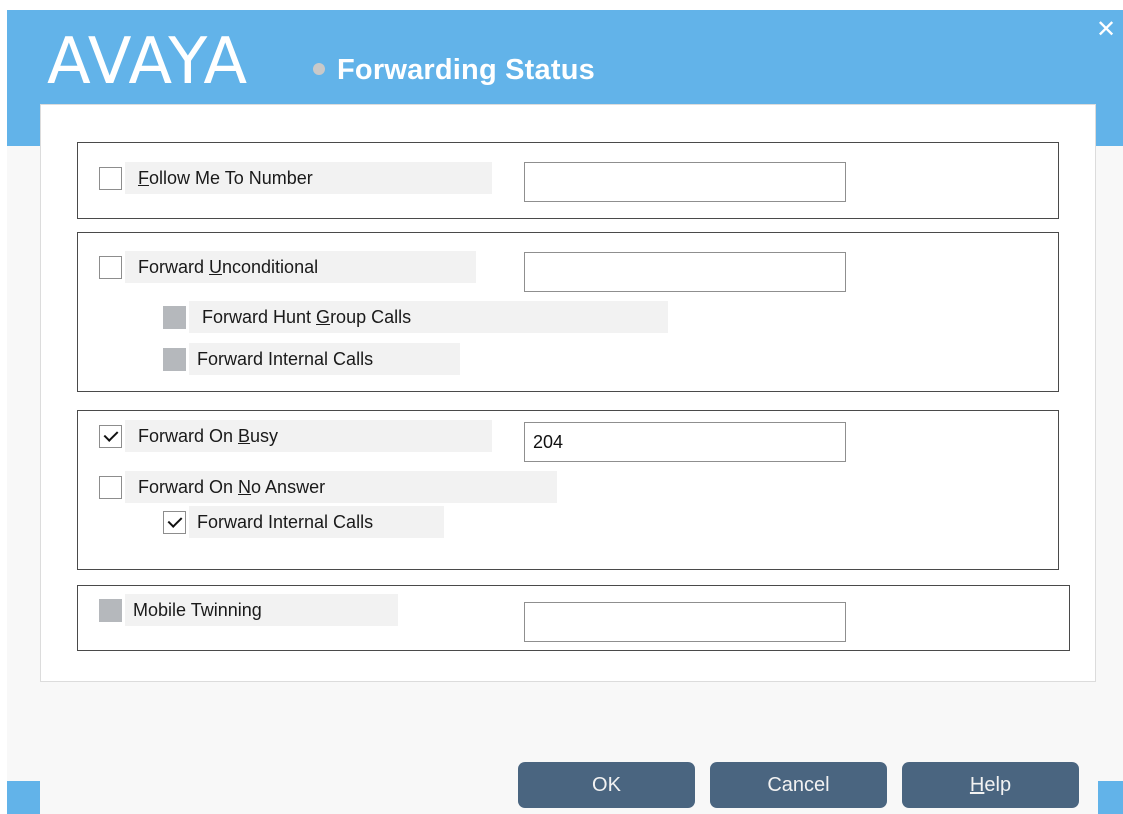 Image resolution: width=1123 pixels, height=814 pixels. What do you see at coordinates (1110, 797) in the screenshot?
I see `bottom-right-accent` at bounding box center [1110, 797].